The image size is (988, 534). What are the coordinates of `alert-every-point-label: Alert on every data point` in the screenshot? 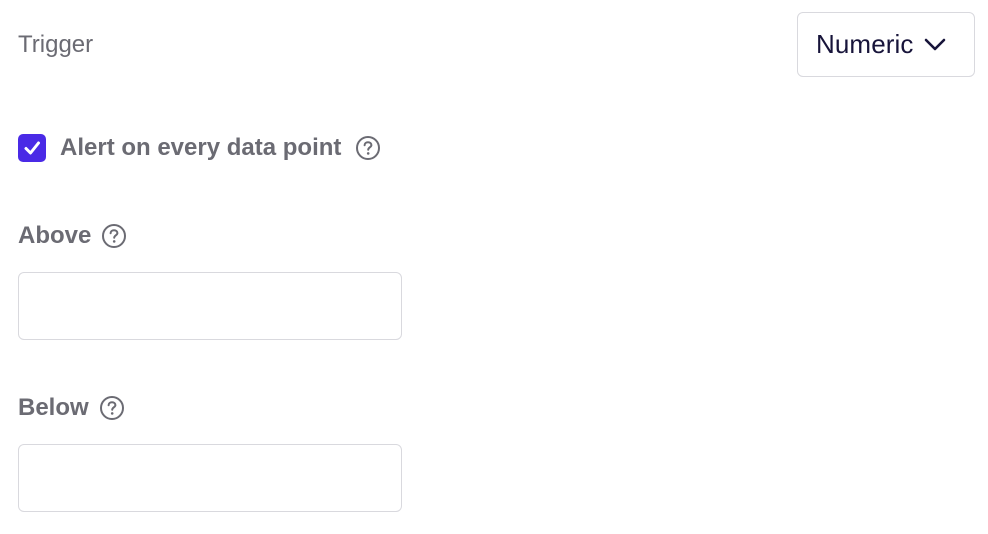 It's located at (201, 147).